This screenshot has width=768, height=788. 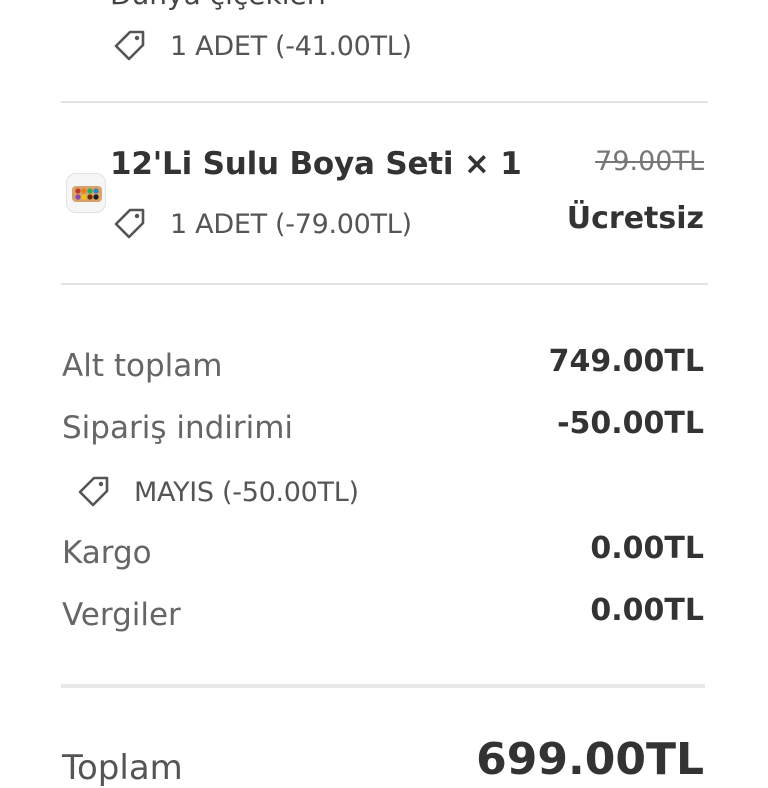 I want to click on total-divider, so click(x=383, y=686).